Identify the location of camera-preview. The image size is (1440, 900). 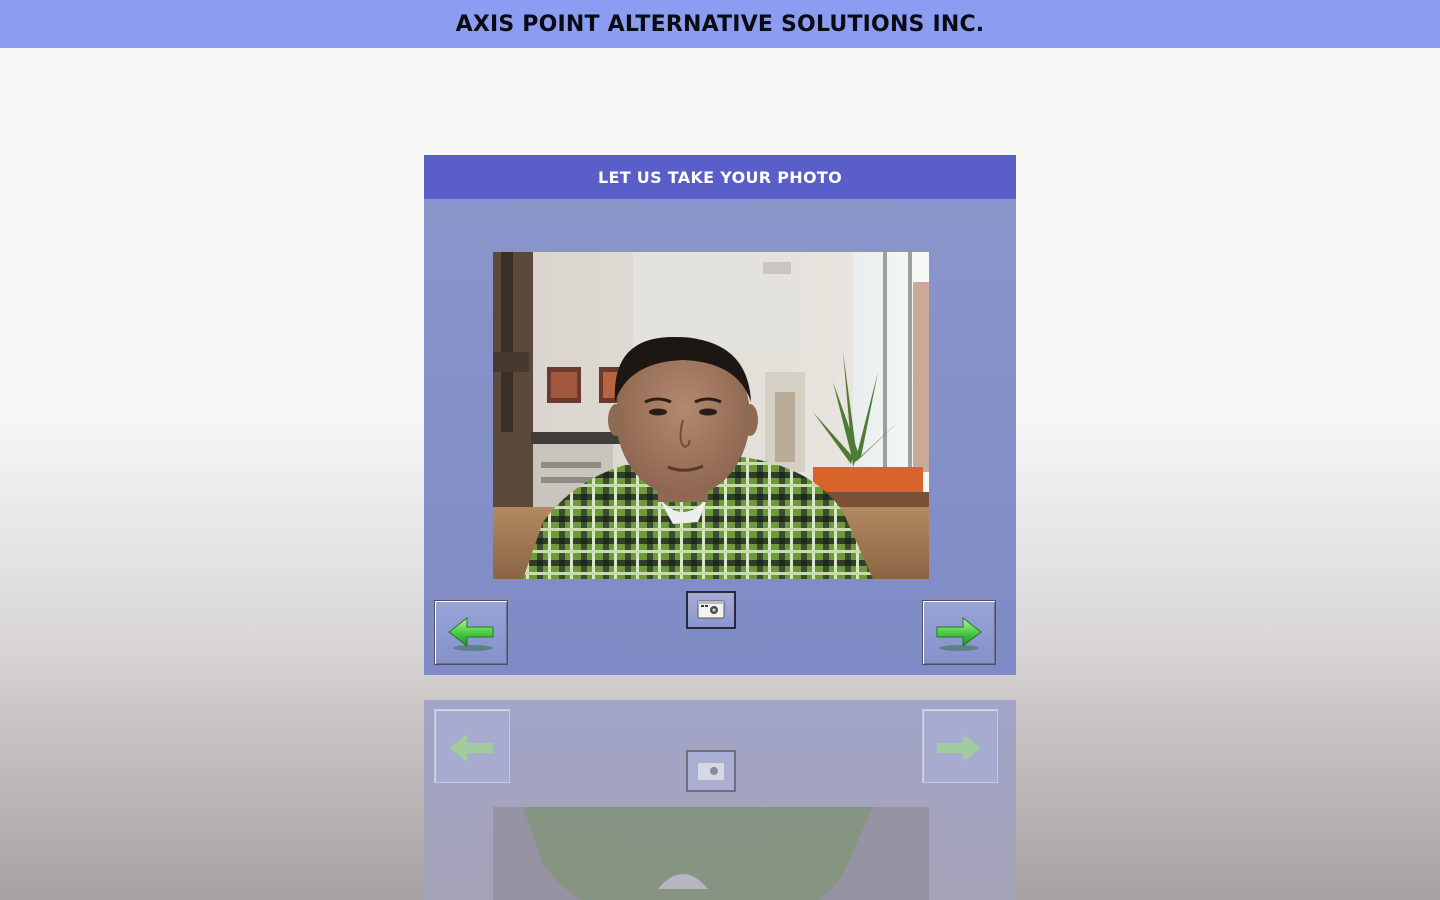
(711, 415).